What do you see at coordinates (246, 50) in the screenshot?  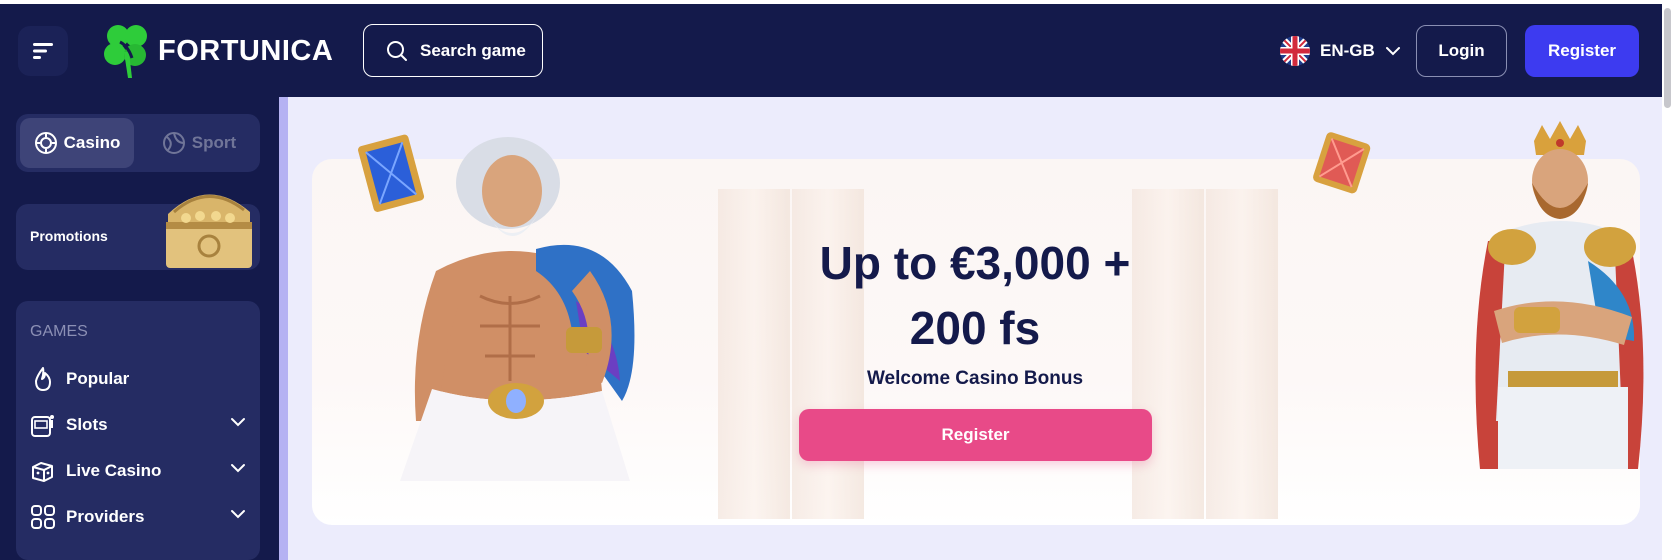 I see `logo-text: FORTUNICA` at bounding box center [246, 50].